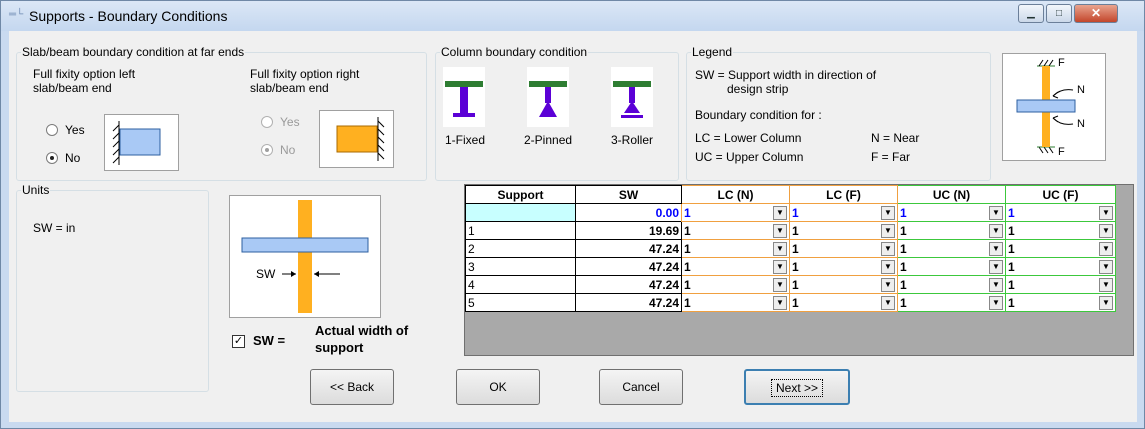 This screenshot has width=1145, height=429. I want to click on right-fixity-yes-radio, so click(267, 122).